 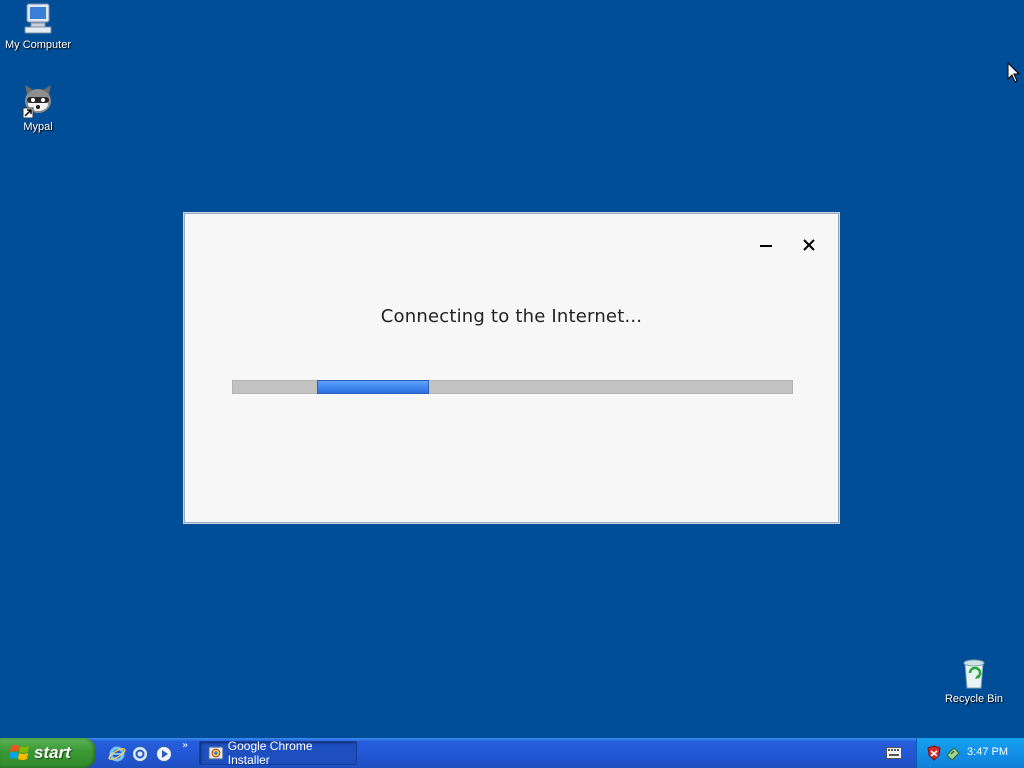 What do you see at coordinates (164, 754) in the screenshot?
I see `media-player-icon` at bounding box center [164, 754].